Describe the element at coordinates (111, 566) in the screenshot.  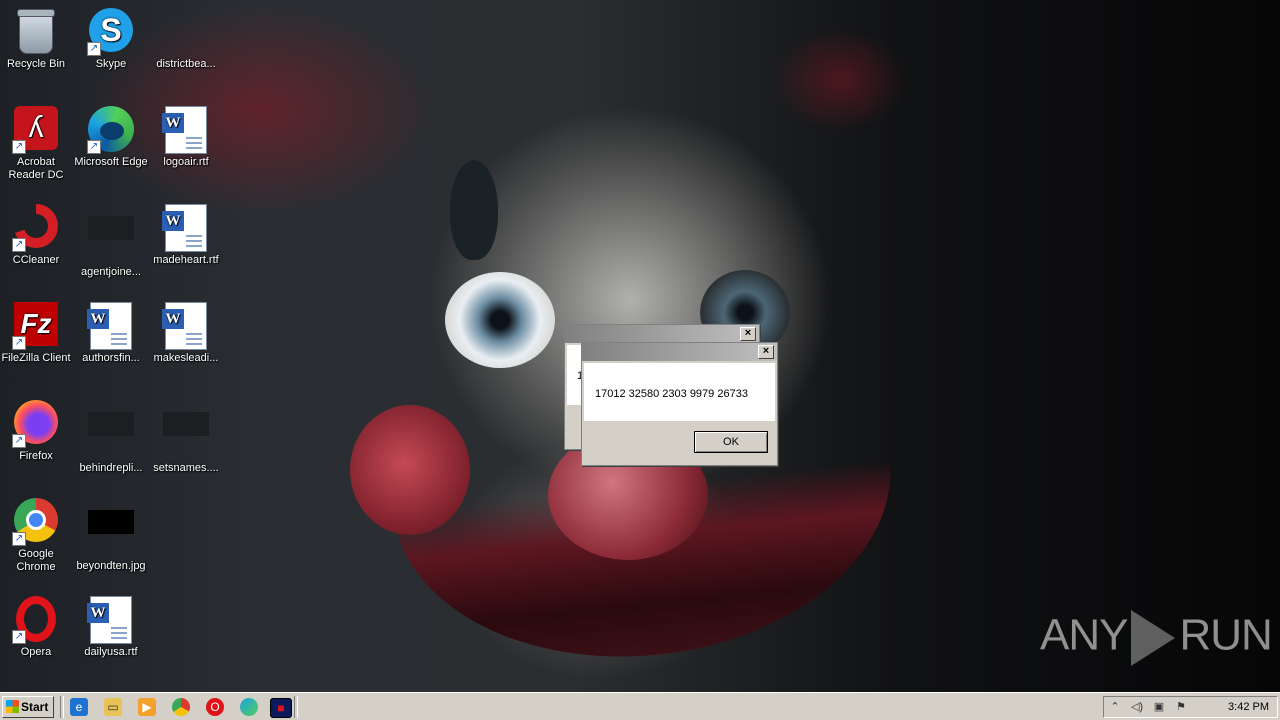
I see `icon-label: beyondten.jpg` at that location.